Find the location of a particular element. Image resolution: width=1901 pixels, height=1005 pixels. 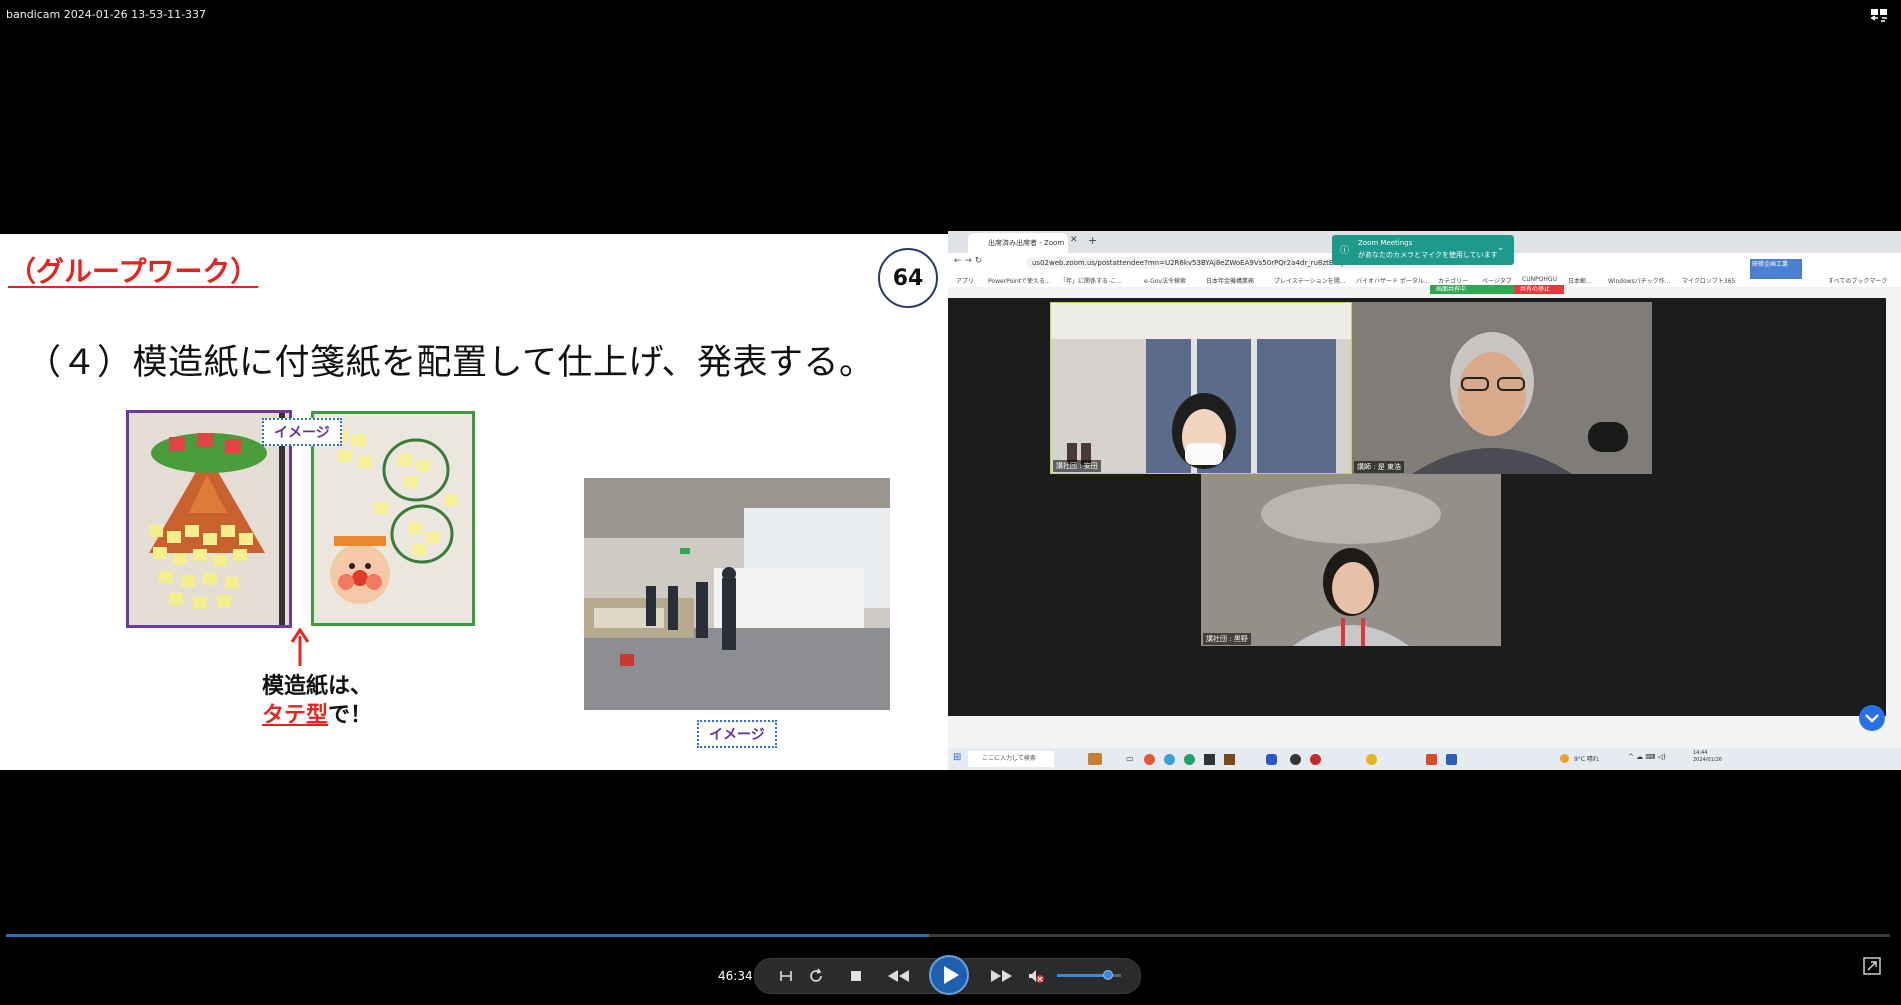

player-controls is located at coordinates (947, 975).